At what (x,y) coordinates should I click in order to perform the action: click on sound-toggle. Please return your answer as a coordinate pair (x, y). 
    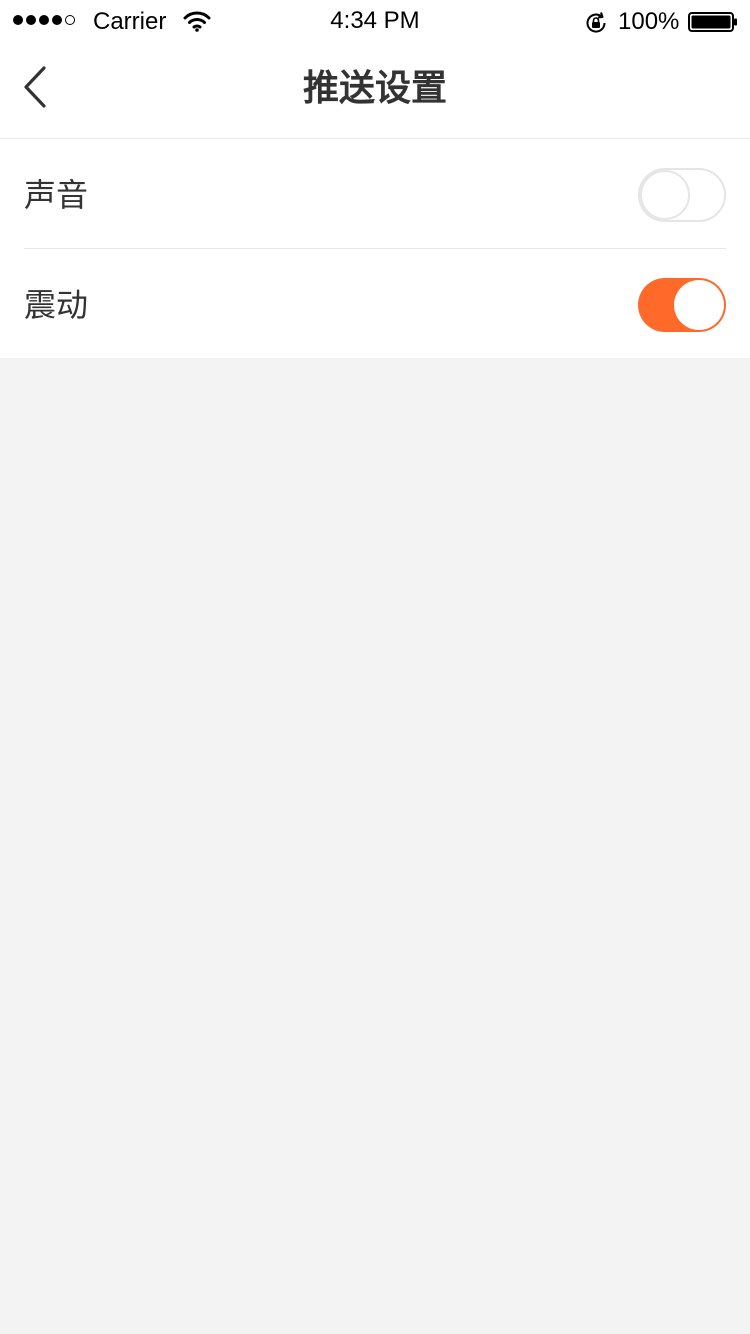
    Looking at the image, I should click on (682, 195).